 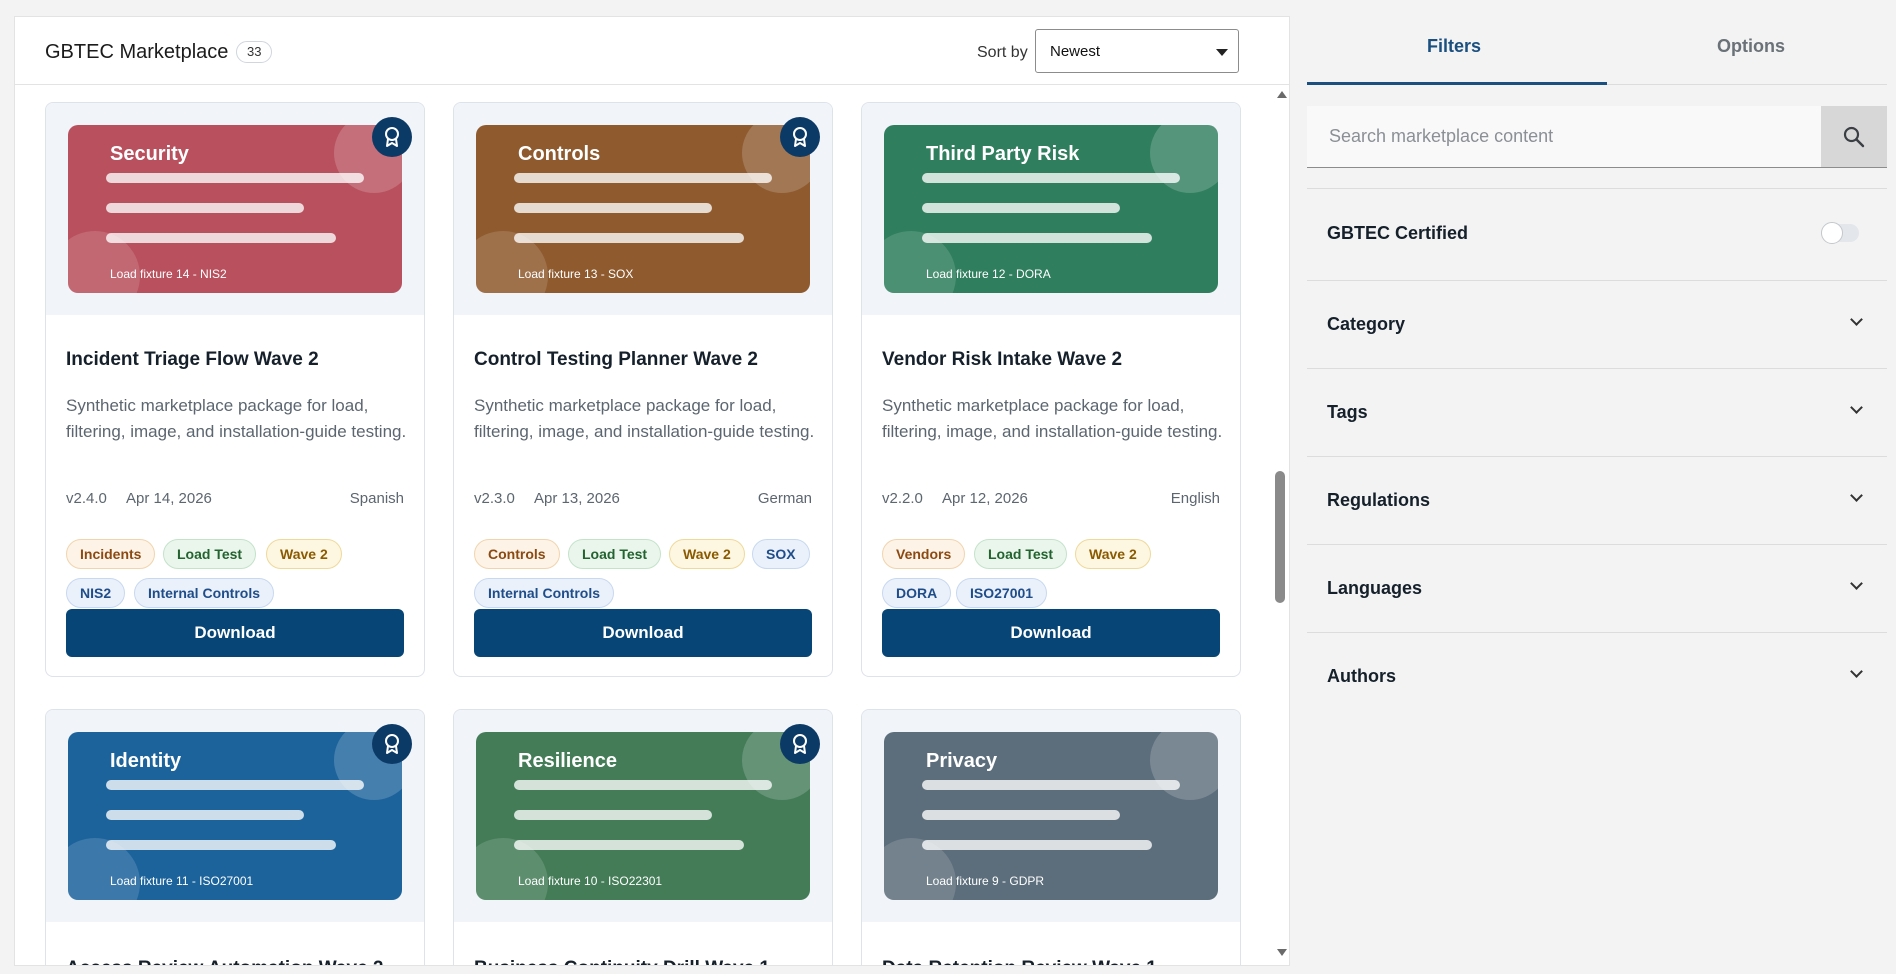 I want to click on certified-toggle, so click(x=1840, y=233).